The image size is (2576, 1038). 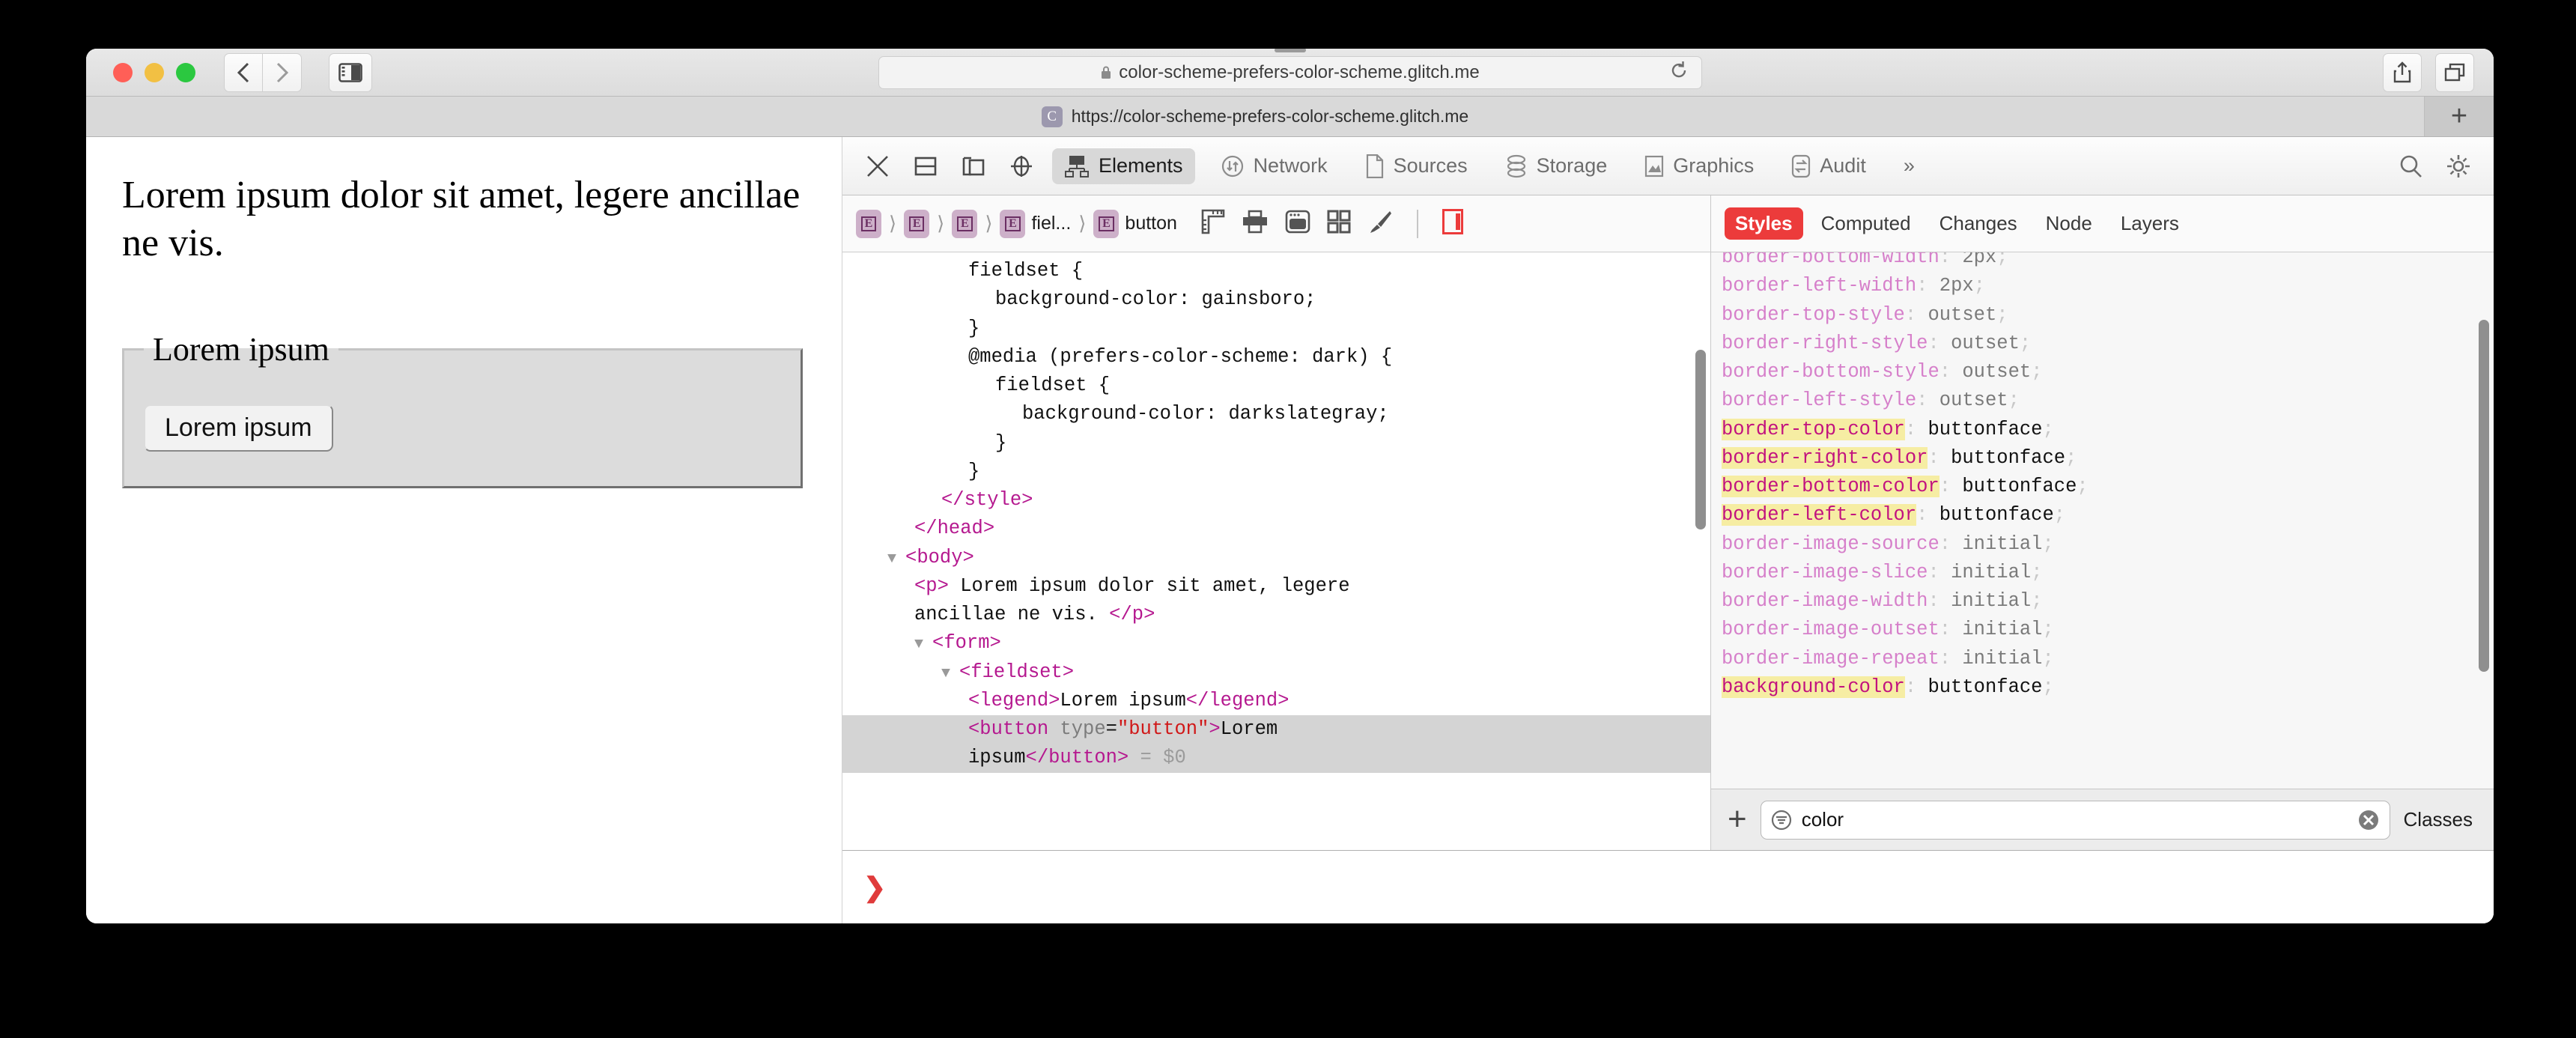 What do you see at coordinates (1679, 72) in the screenshot?
I see `reload-button` at bounding box center [1679, 72].